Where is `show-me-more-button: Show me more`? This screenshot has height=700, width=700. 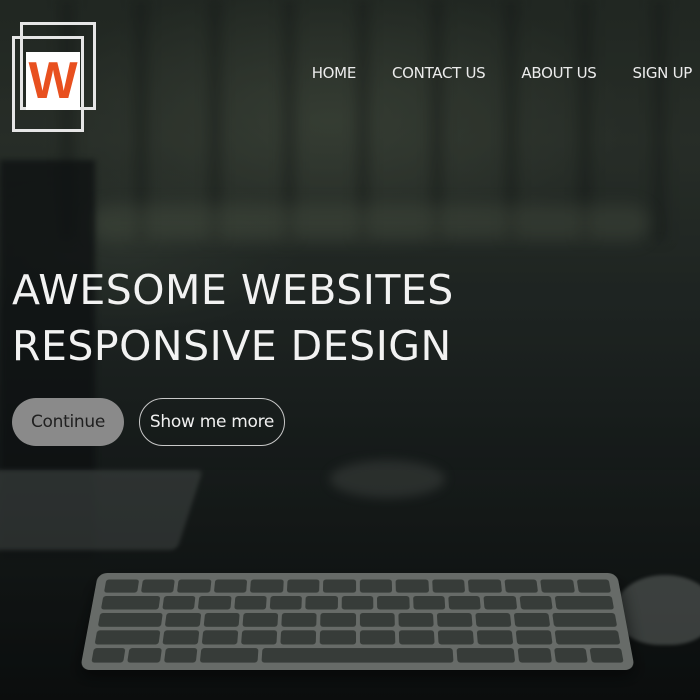 show-me-more-button: Show me more is located at coordinates (212, 422).